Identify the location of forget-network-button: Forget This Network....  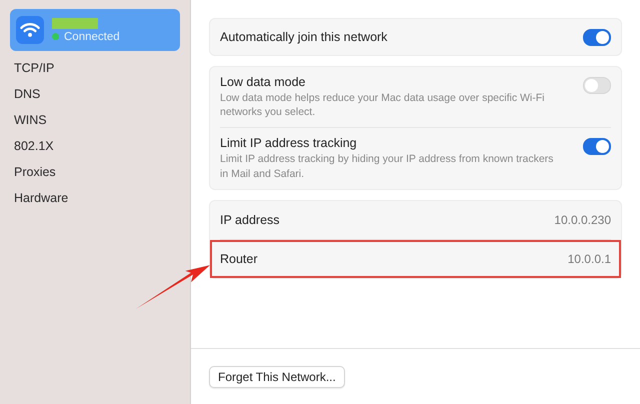
(277, 377).